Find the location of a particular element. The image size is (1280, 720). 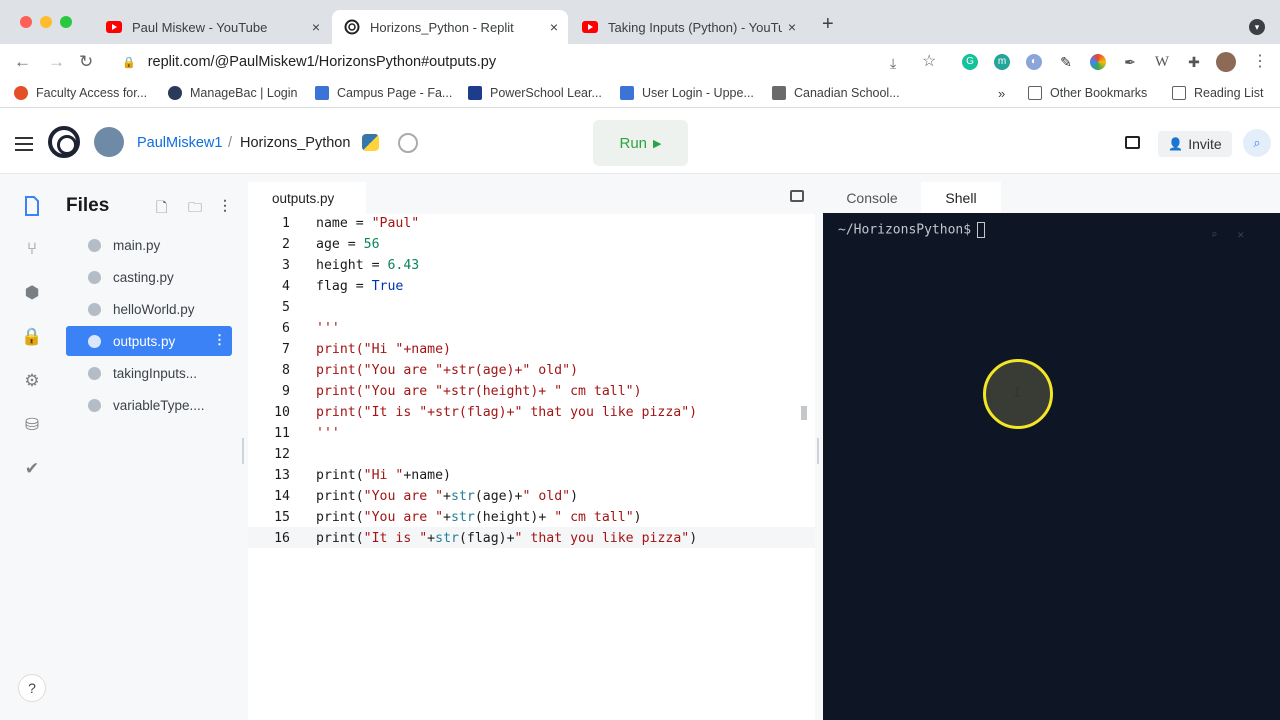

extension-icon: ◐ is located at coordinates (1034, 62).